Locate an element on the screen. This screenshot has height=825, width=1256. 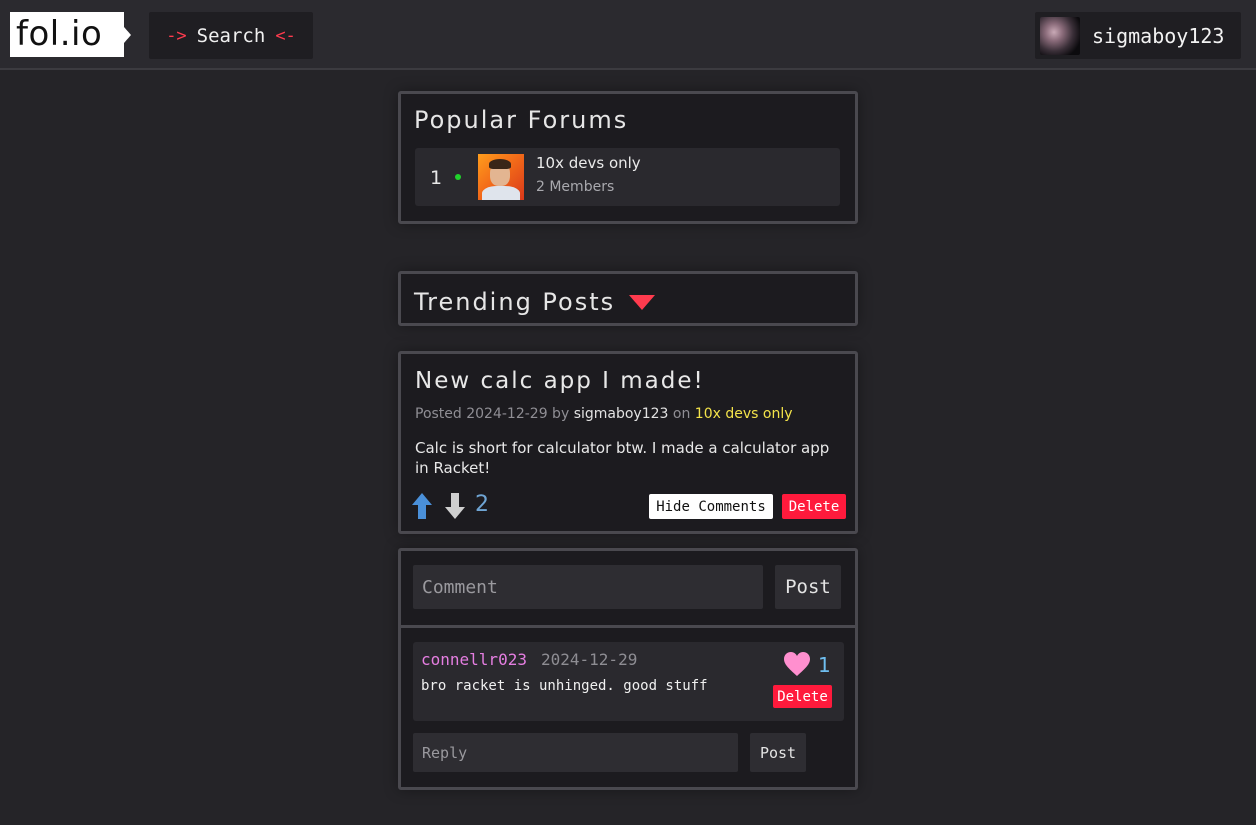
comment-author: connellr023 is located at coordinates (474, 659).